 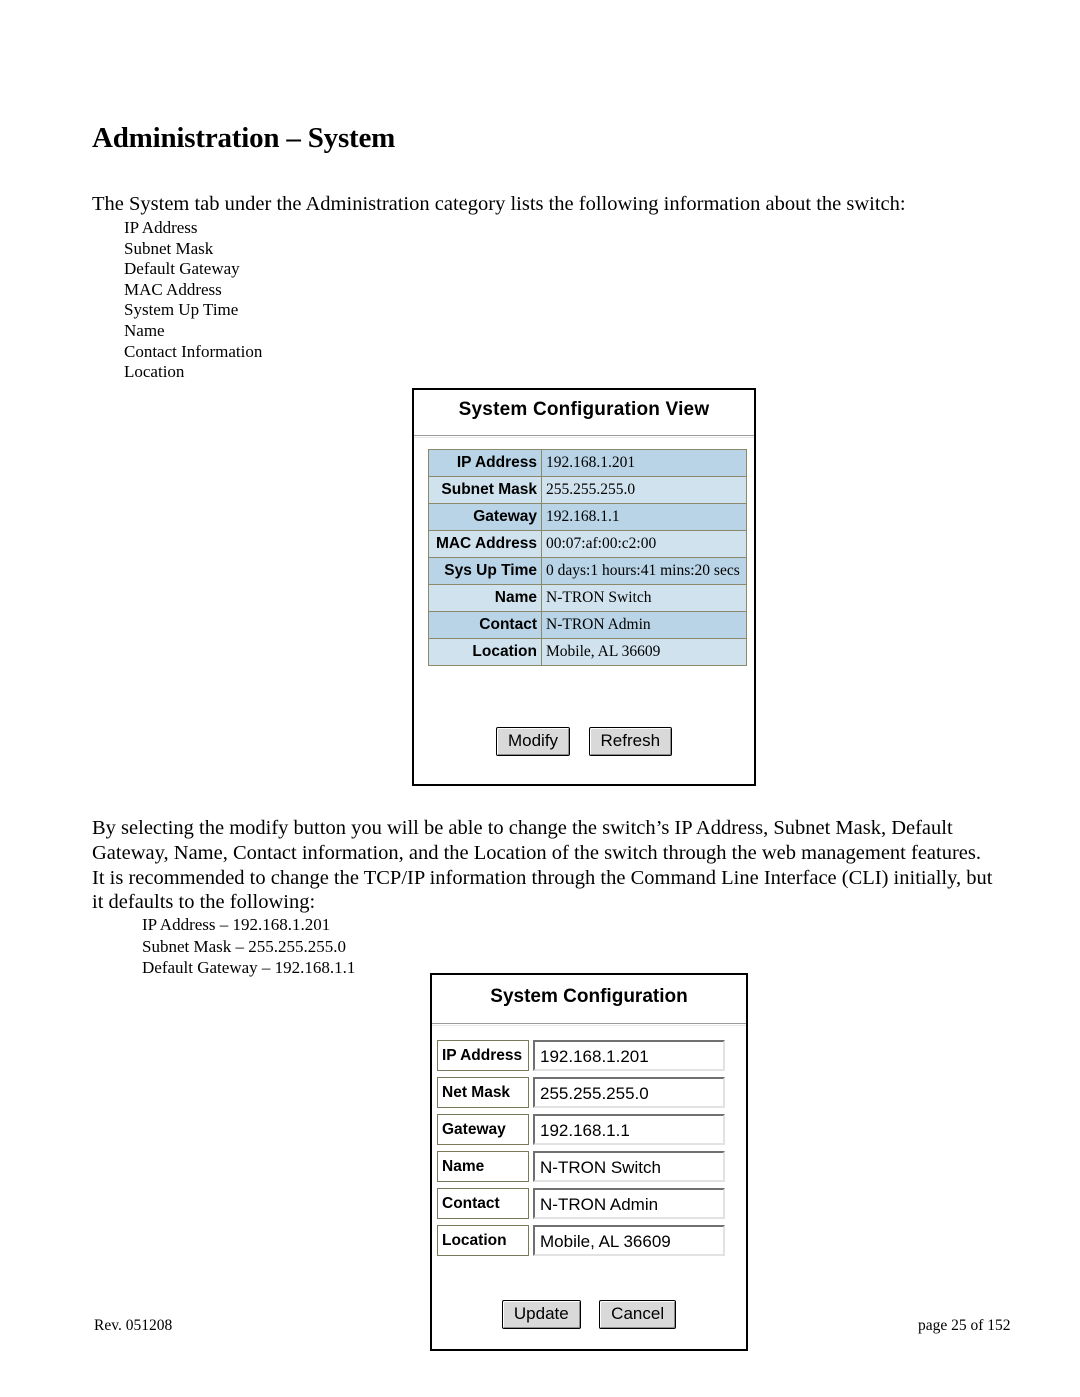 I want to click on refresh-button: Refresh, so click(x=630, y=741).